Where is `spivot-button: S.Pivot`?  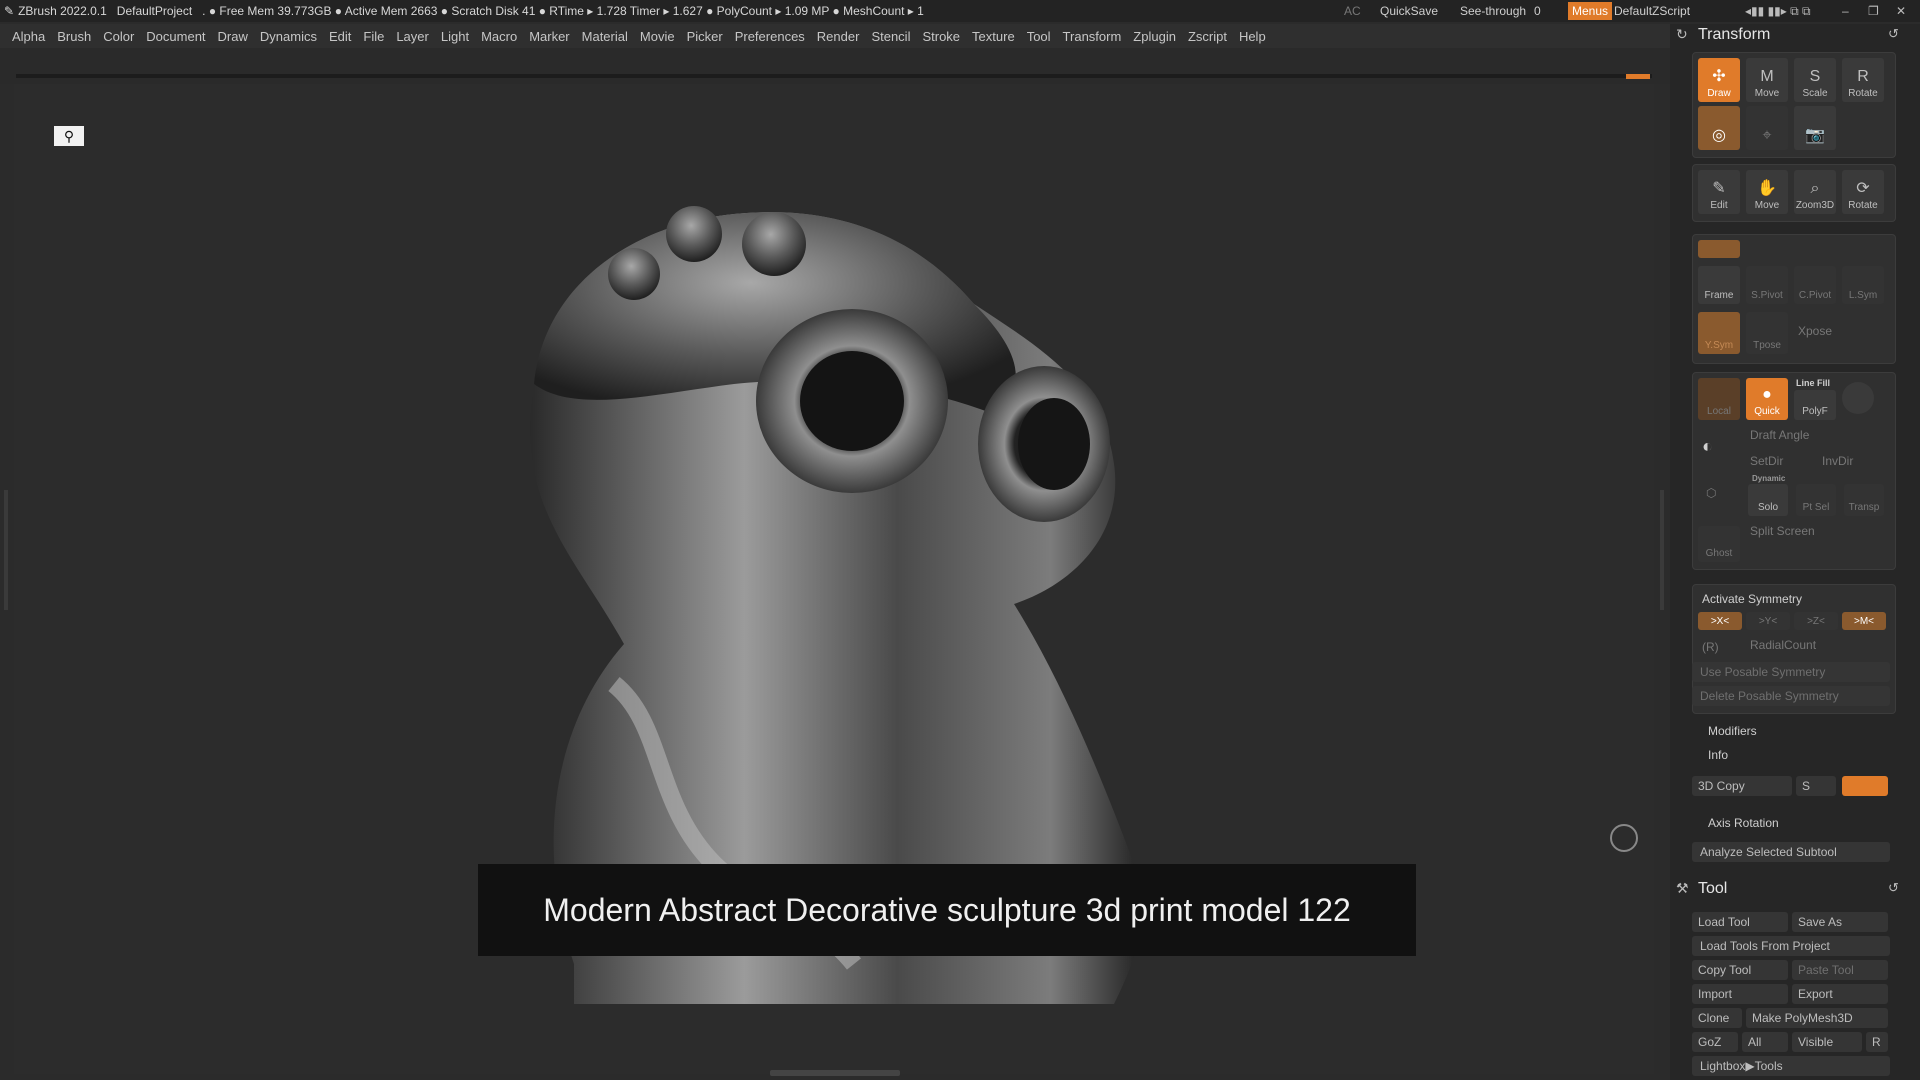 spivot-button: S.Pivot is located at coordinates (1767, 285).